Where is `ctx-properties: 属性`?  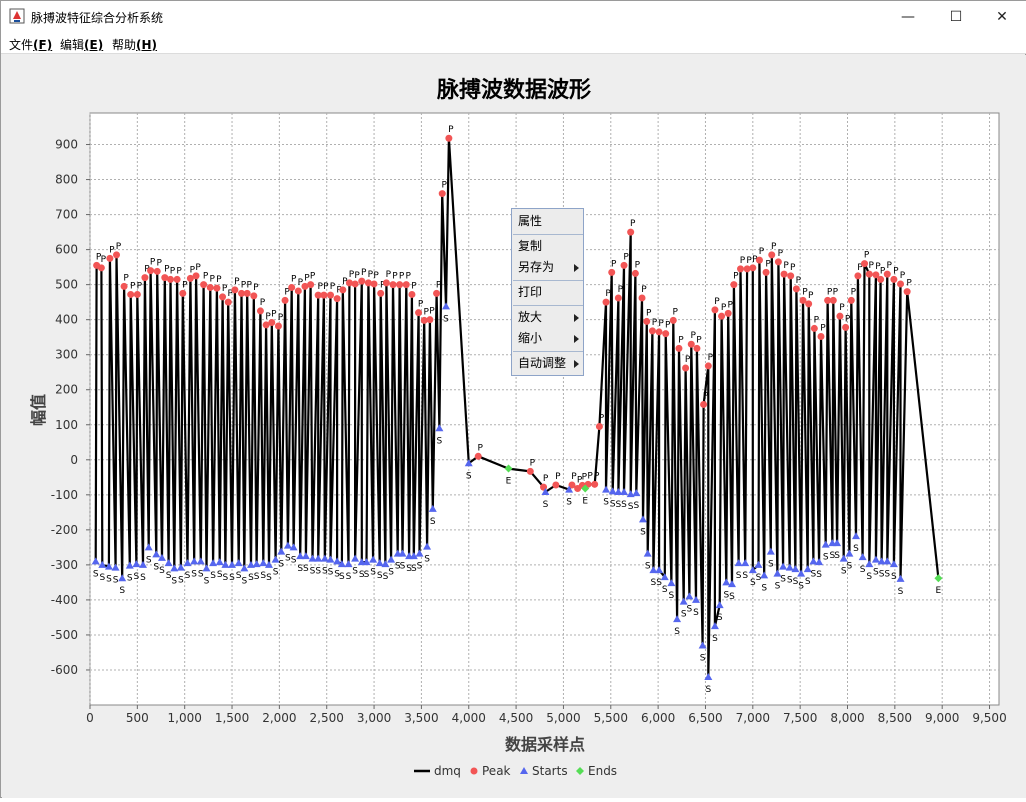 ctx-properties: 属性 is located at coordinates (547, 221).